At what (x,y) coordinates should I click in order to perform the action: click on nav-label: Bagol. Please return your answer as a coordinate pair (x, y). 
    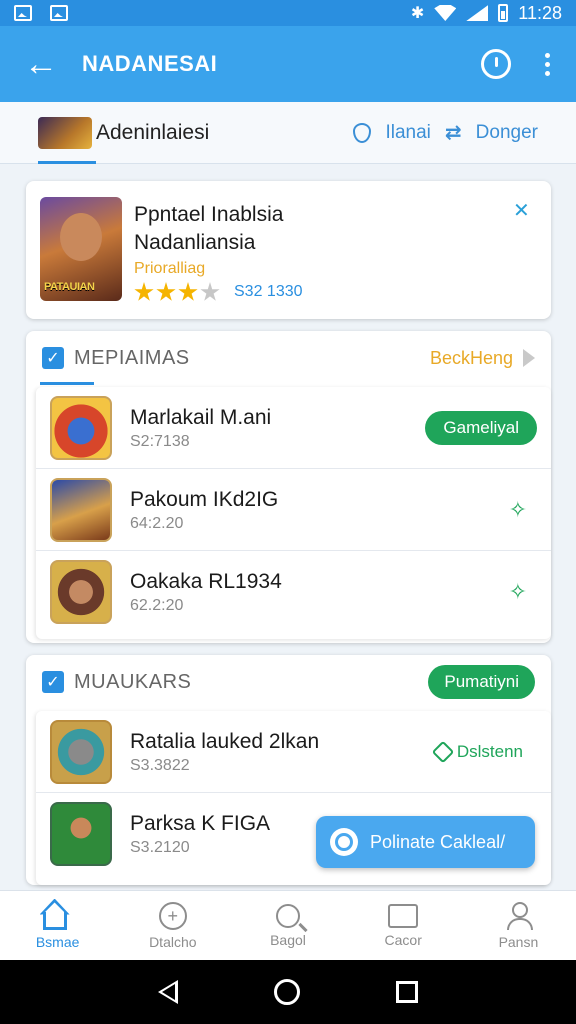
    Looking at the image, I should click on (288, 939).